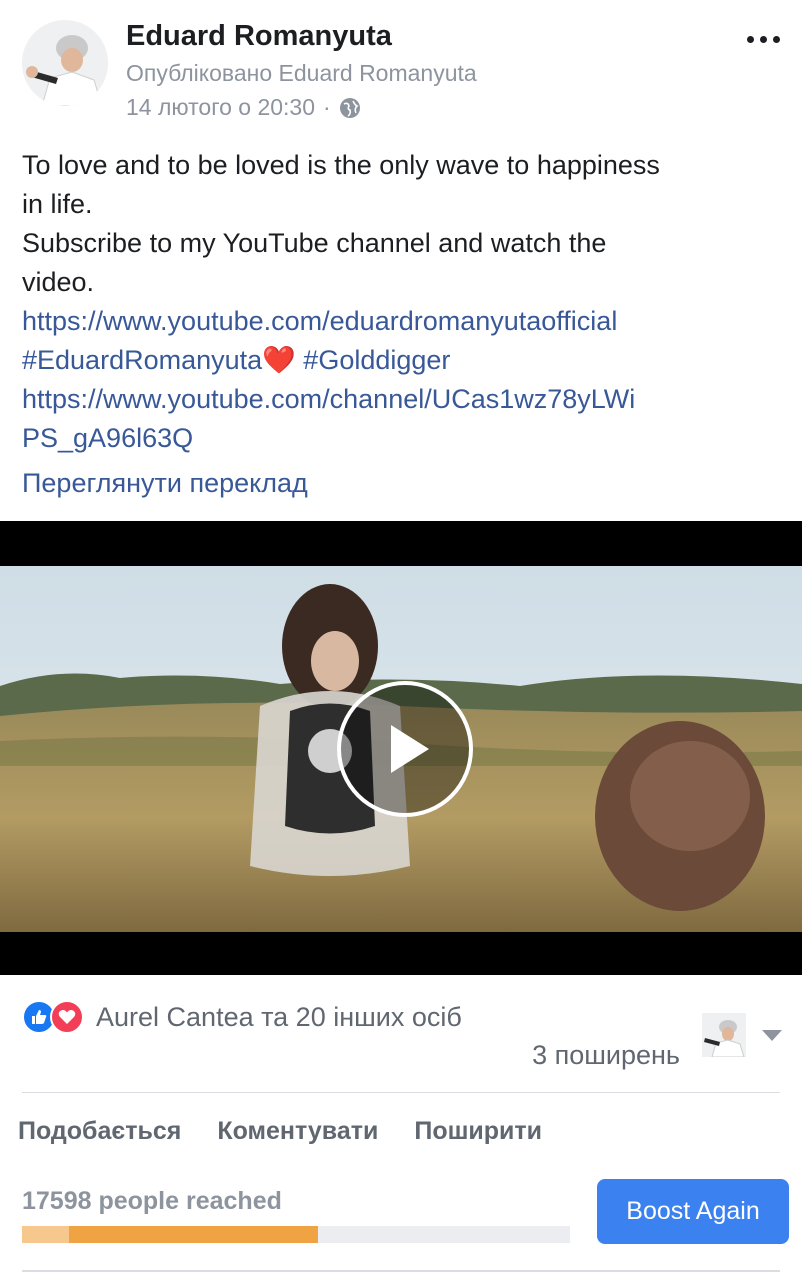 Image resolution: width=802 pixels, height=1280 pixels. I want to click on post-meta: 14 лютого о 20:30 ·, so click(243, 107).